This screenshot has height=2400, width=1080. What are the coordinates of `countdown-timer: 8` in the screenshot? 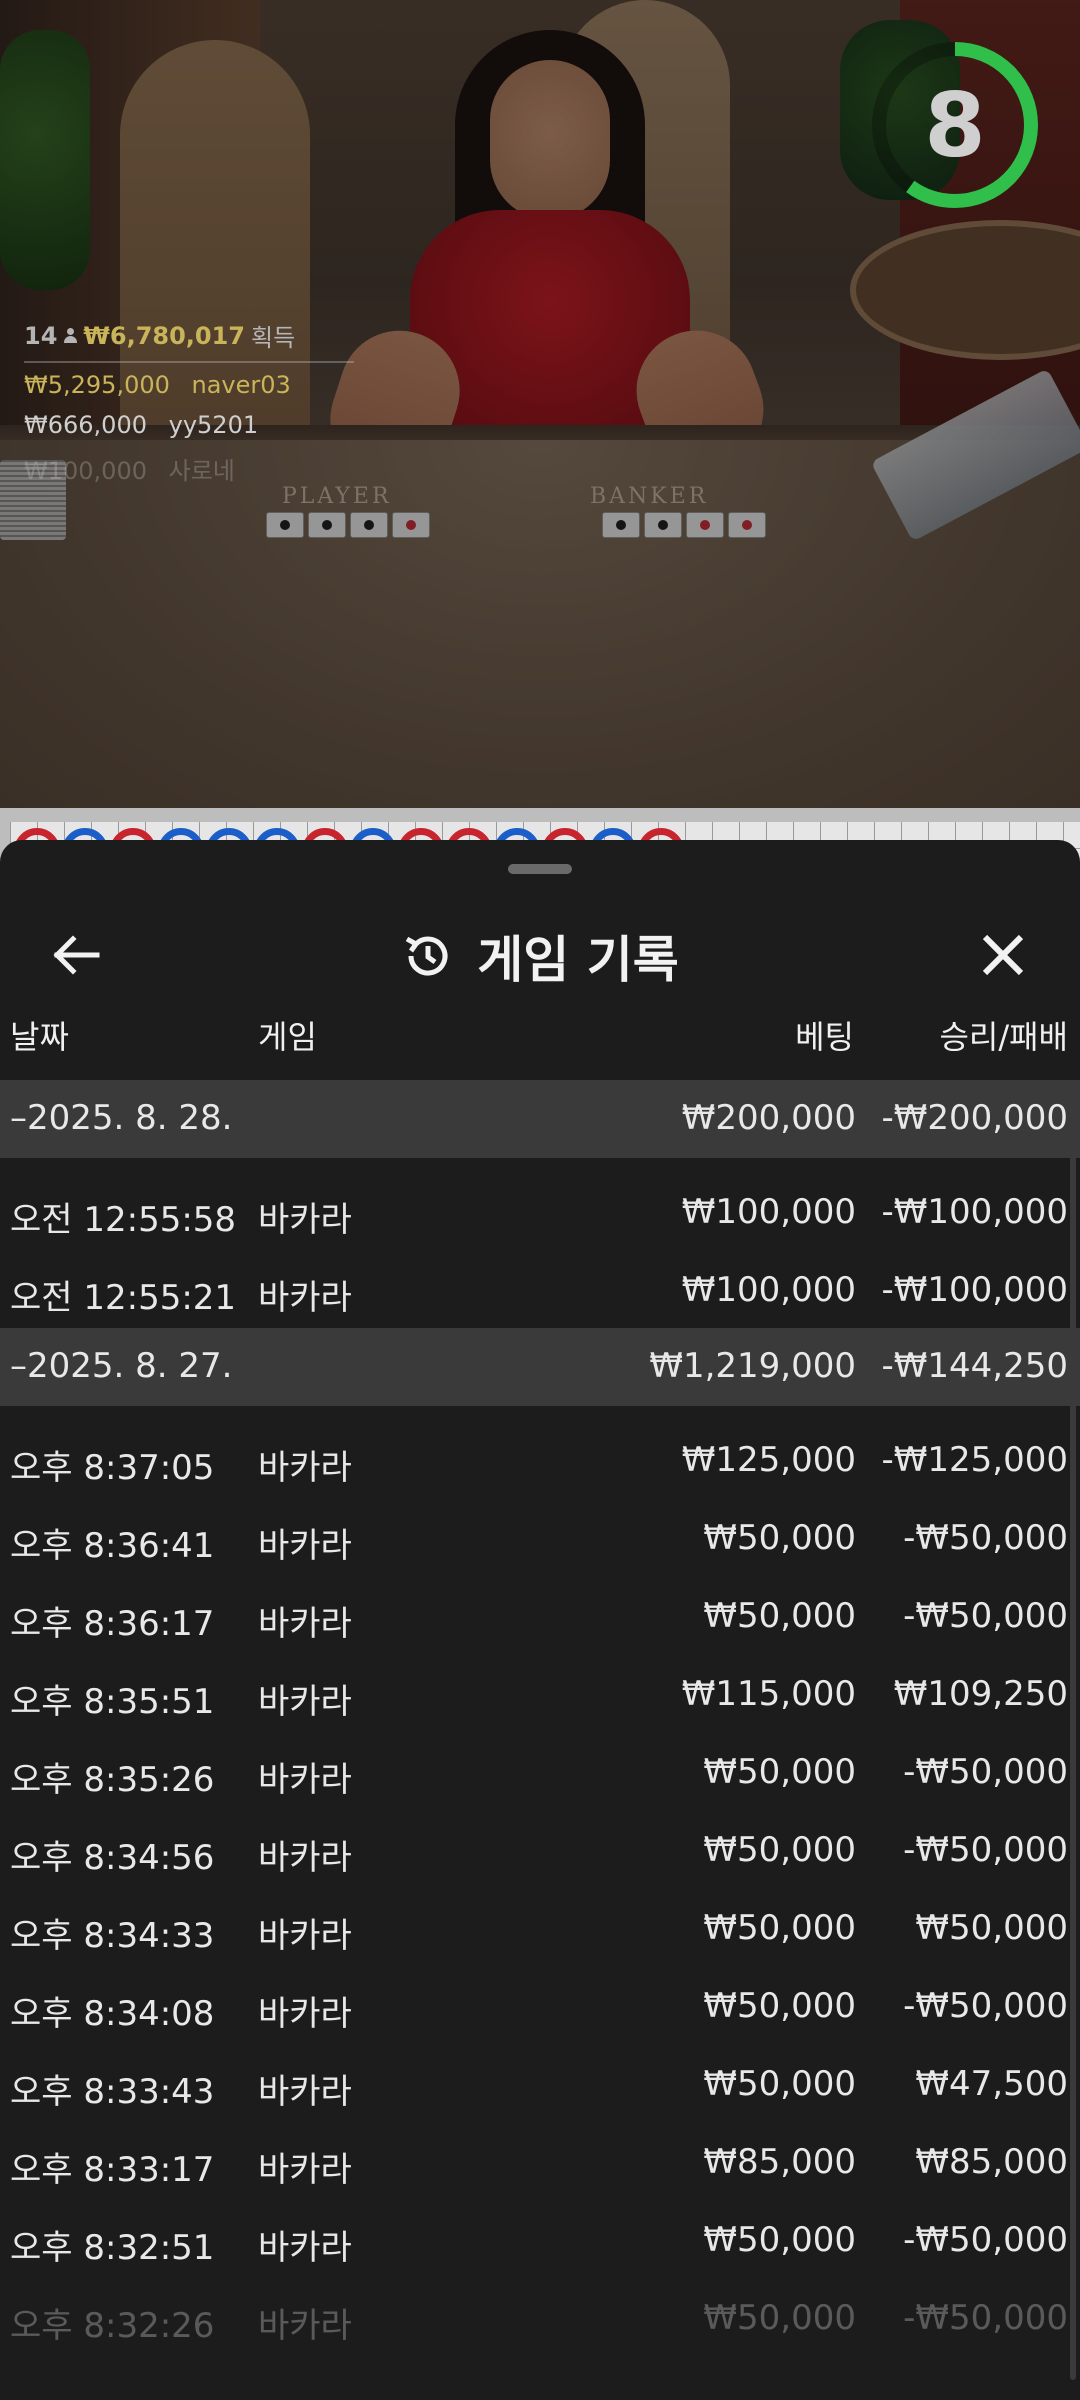 It's located at (955, 125).